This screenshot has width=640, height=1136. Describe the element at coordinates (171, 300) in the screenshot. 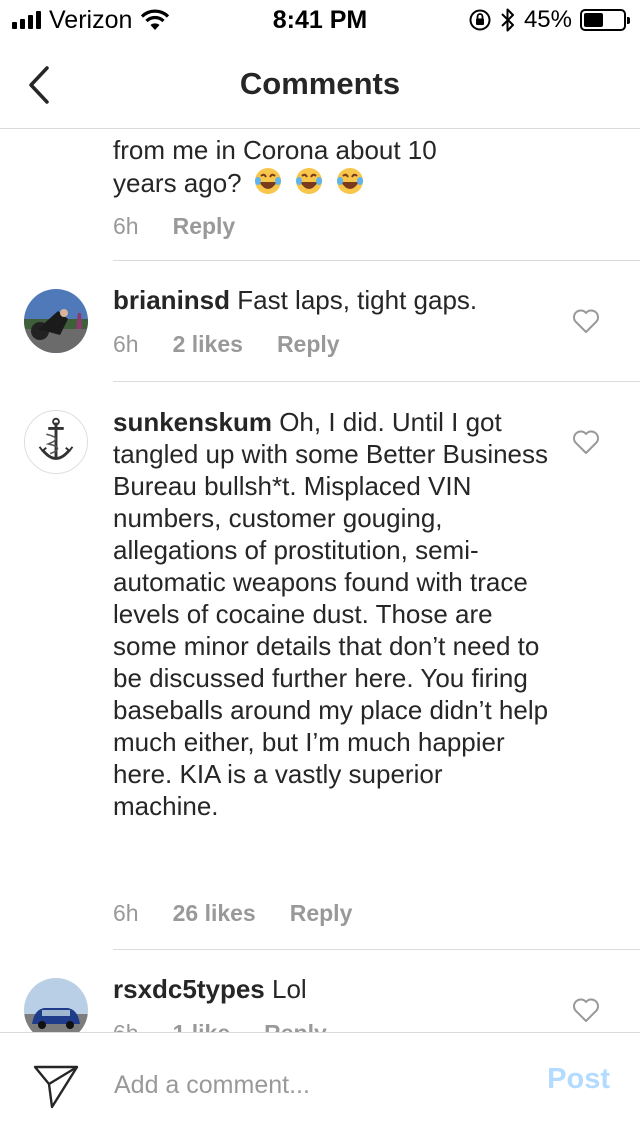

I see `username: brianinsd` at that location.